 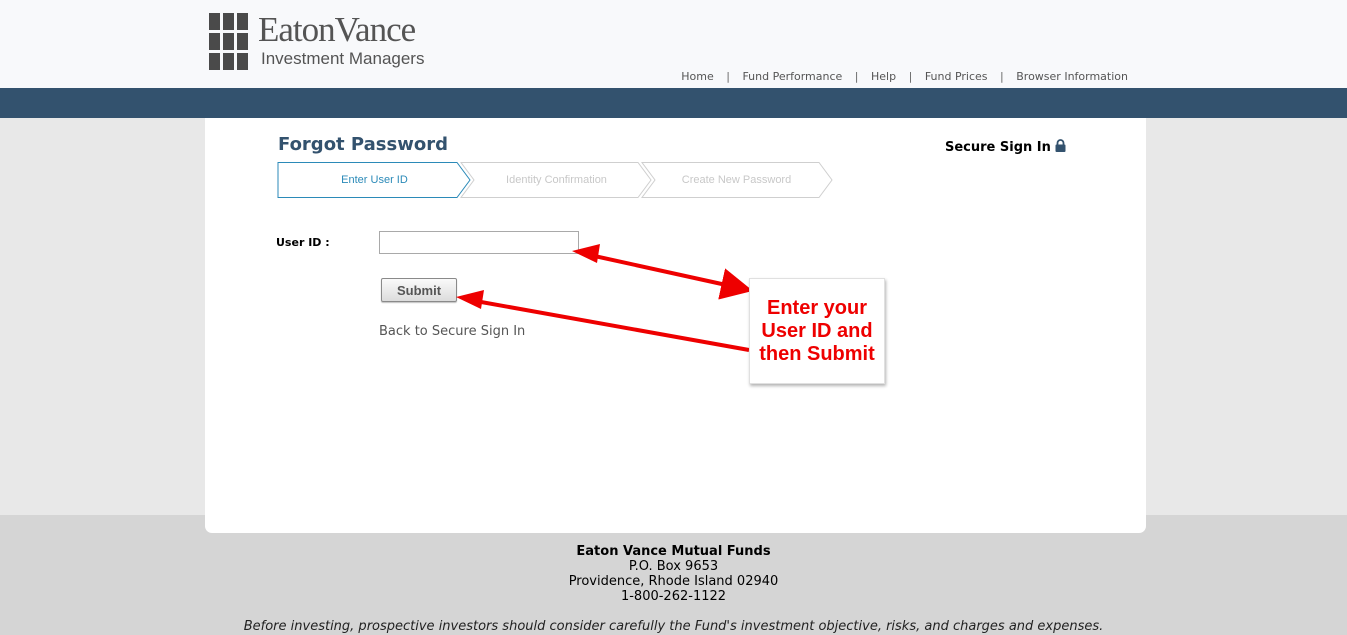 What do you see at coordinates (479, 242) in the screenshot?
I see `user-id-input` at bounding box center [479, 242].